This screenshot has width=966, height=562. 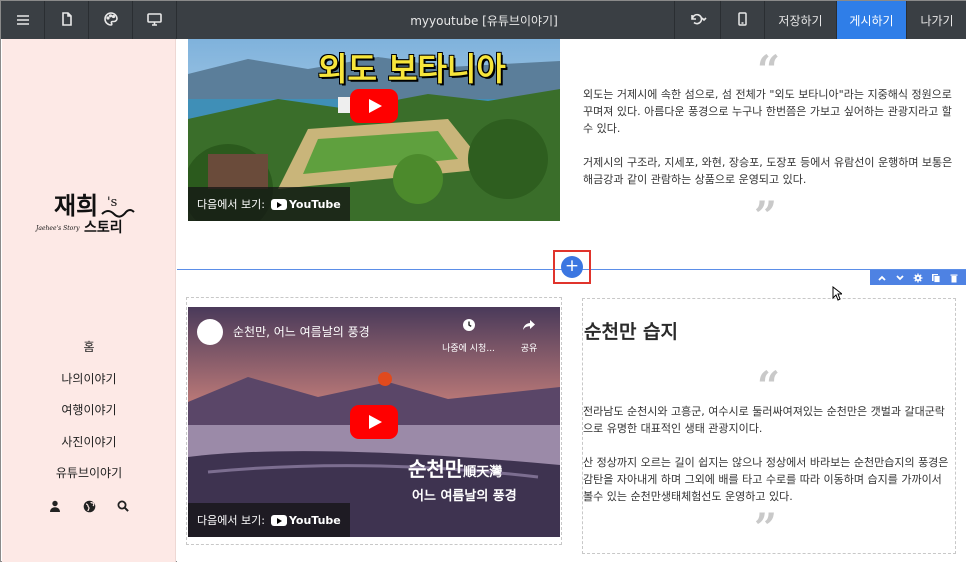 I want to click on save-button: 저장하기, so click(x=800, y=20).